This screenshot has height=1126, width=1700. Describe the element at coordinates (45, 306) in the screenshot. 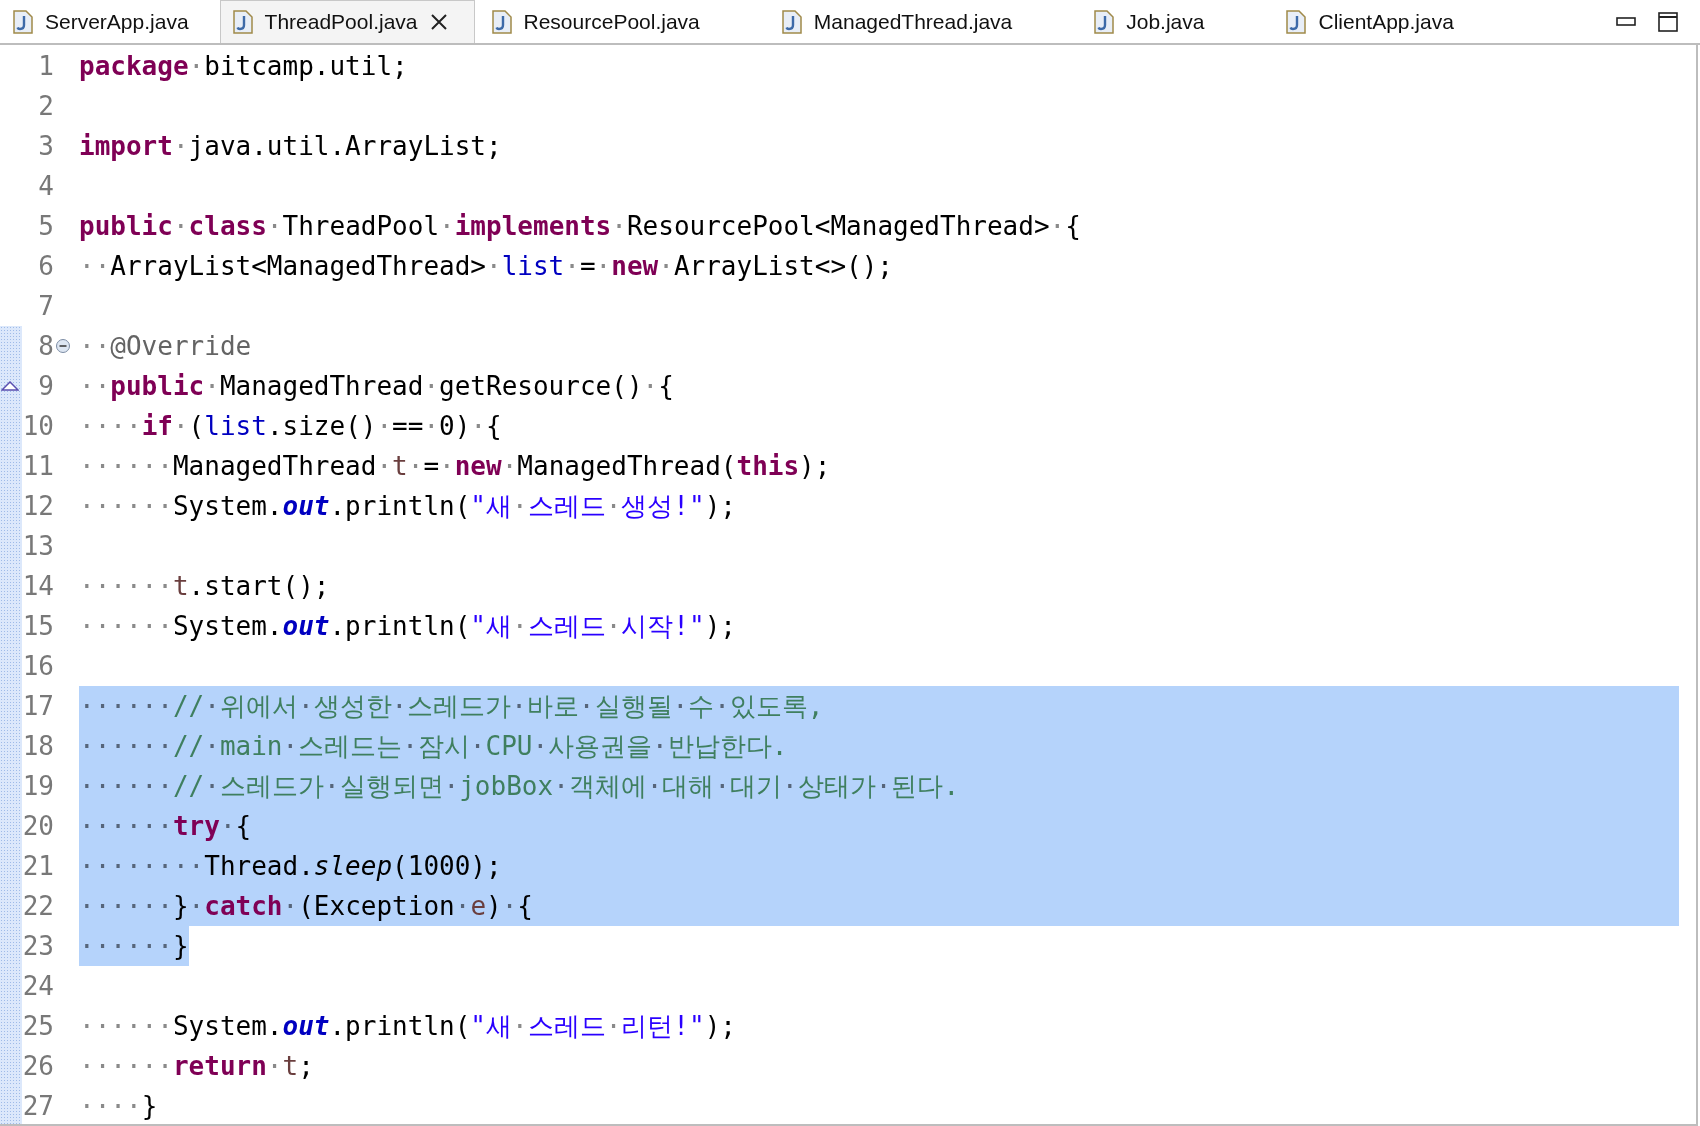

I see `line-number: 7` at that location.